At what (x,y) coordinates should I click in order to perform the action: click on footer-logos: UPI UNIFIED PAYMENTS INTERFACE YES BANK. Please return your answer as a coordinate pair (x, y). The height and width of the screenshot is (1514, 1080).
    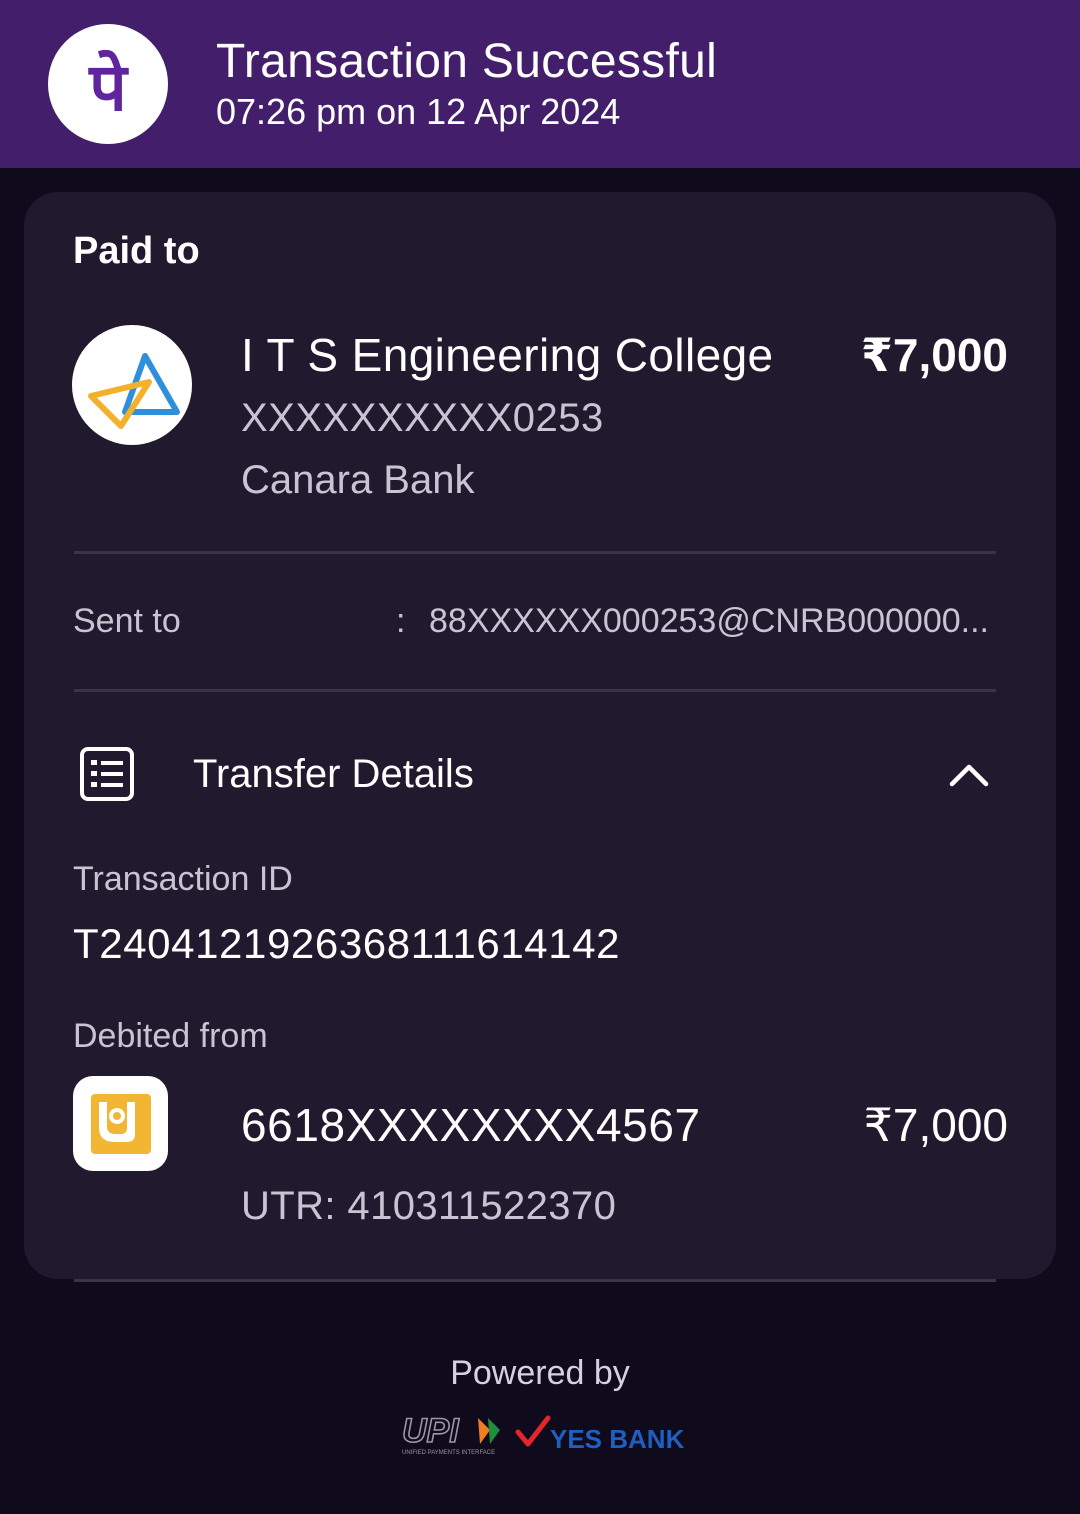
    Looking at the image, I should click on (545, 1435).